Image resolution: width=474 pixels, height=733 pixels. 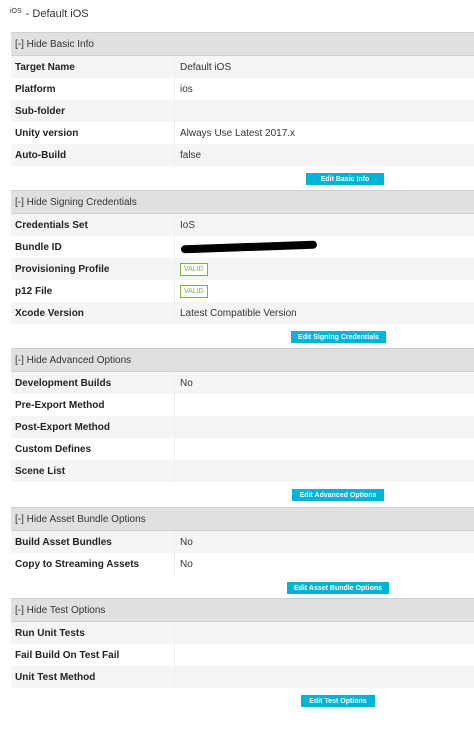 What do you see at coordinates (242, 89) in the screenshot?
I see `row-platform: Platform ios` at bounding box center [242, 89].